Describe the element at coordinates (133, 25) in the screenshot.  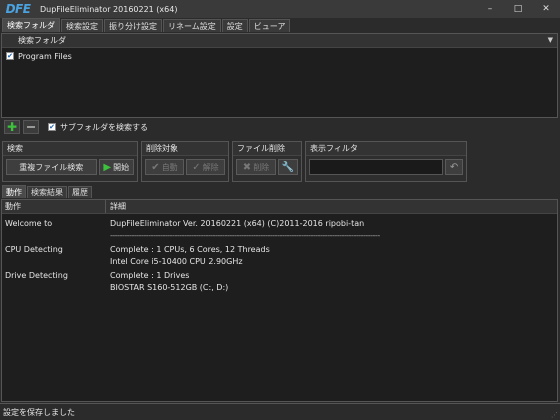
I see `tab-sort-settings: 振り分け設定` at that location.